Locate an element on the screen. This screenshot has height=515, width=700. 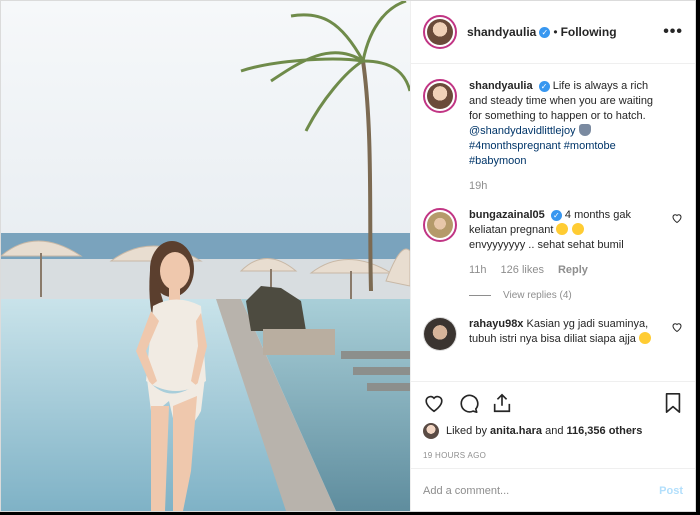
police-officer-emoji-icon is located at coordinates (584, 130).